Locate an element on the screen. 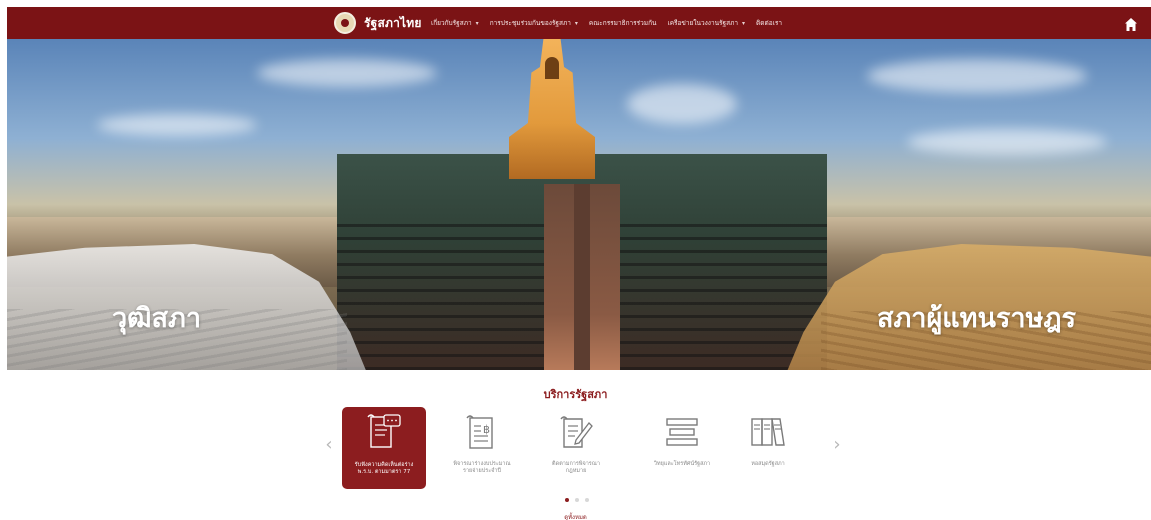 The width and height of the screenshot is (1151, 520). law-tracking-icon is located at coordinates (576, 432).